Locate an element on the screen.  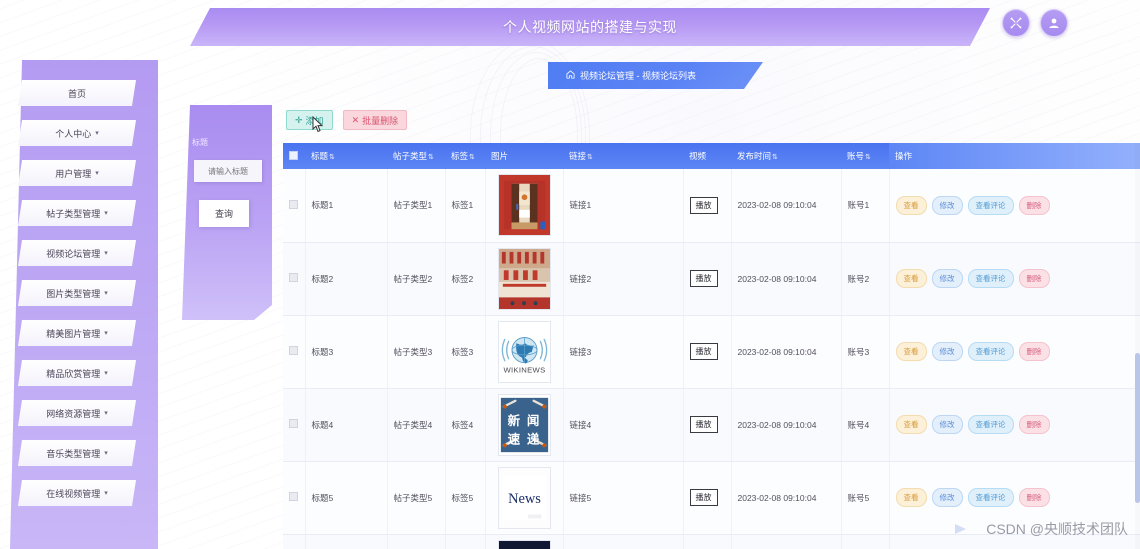
table-header-actions: 操作 is located at coordinates (1014, 156).